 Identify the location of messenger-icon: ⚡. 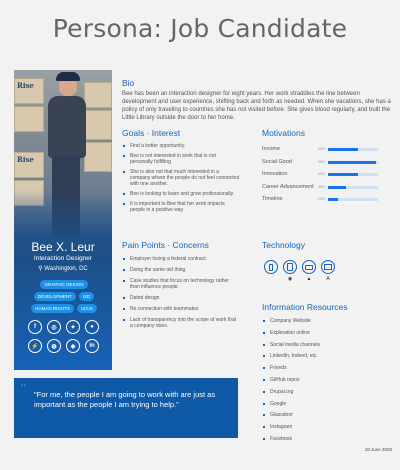
(35, 346).